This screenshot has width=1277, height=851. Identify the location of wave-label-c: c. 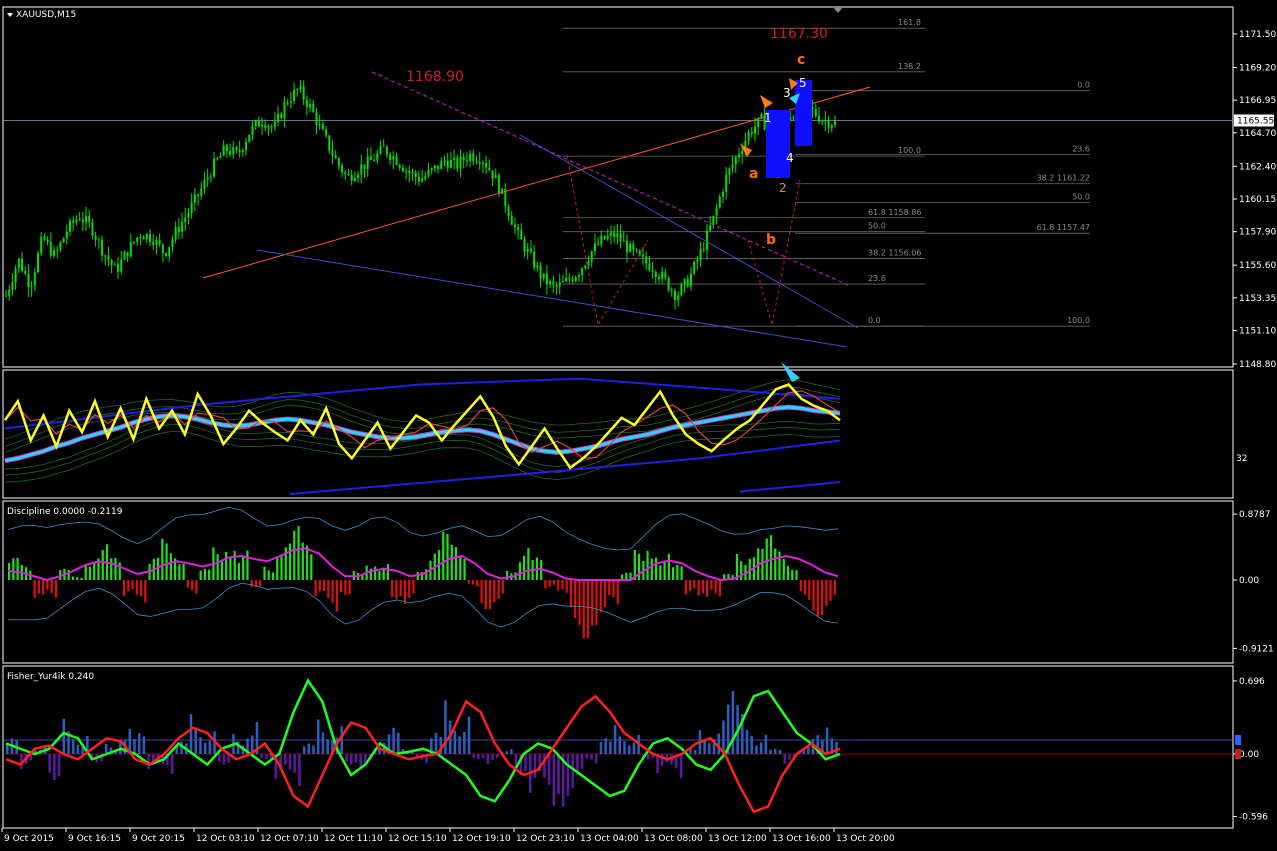
(801, 60).